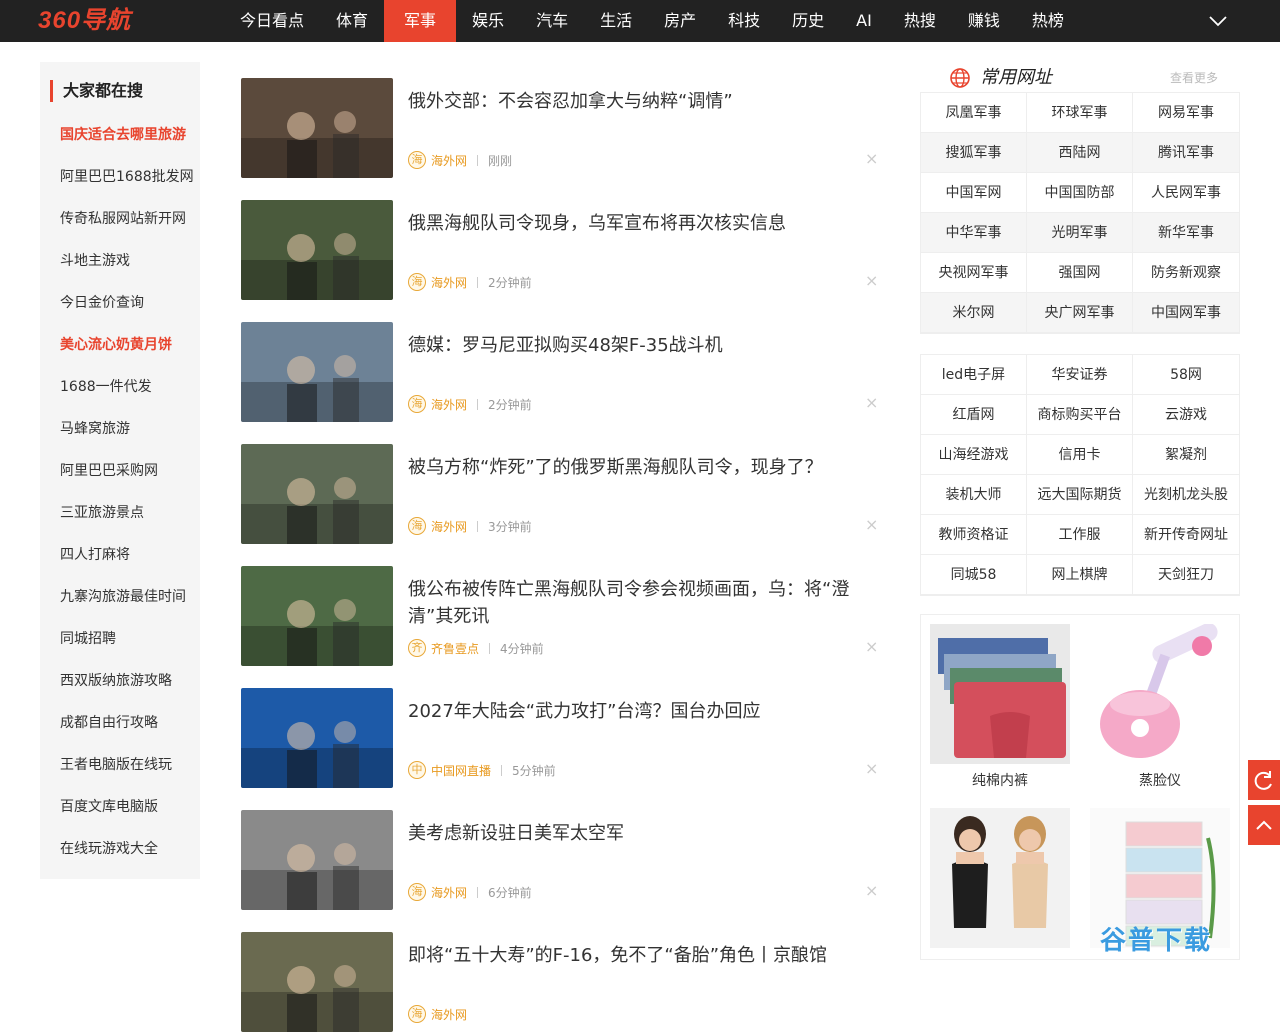  Describe the element at coordinates (1080, 273) in the screenshot. I see `site-link: 强国网` at that location.